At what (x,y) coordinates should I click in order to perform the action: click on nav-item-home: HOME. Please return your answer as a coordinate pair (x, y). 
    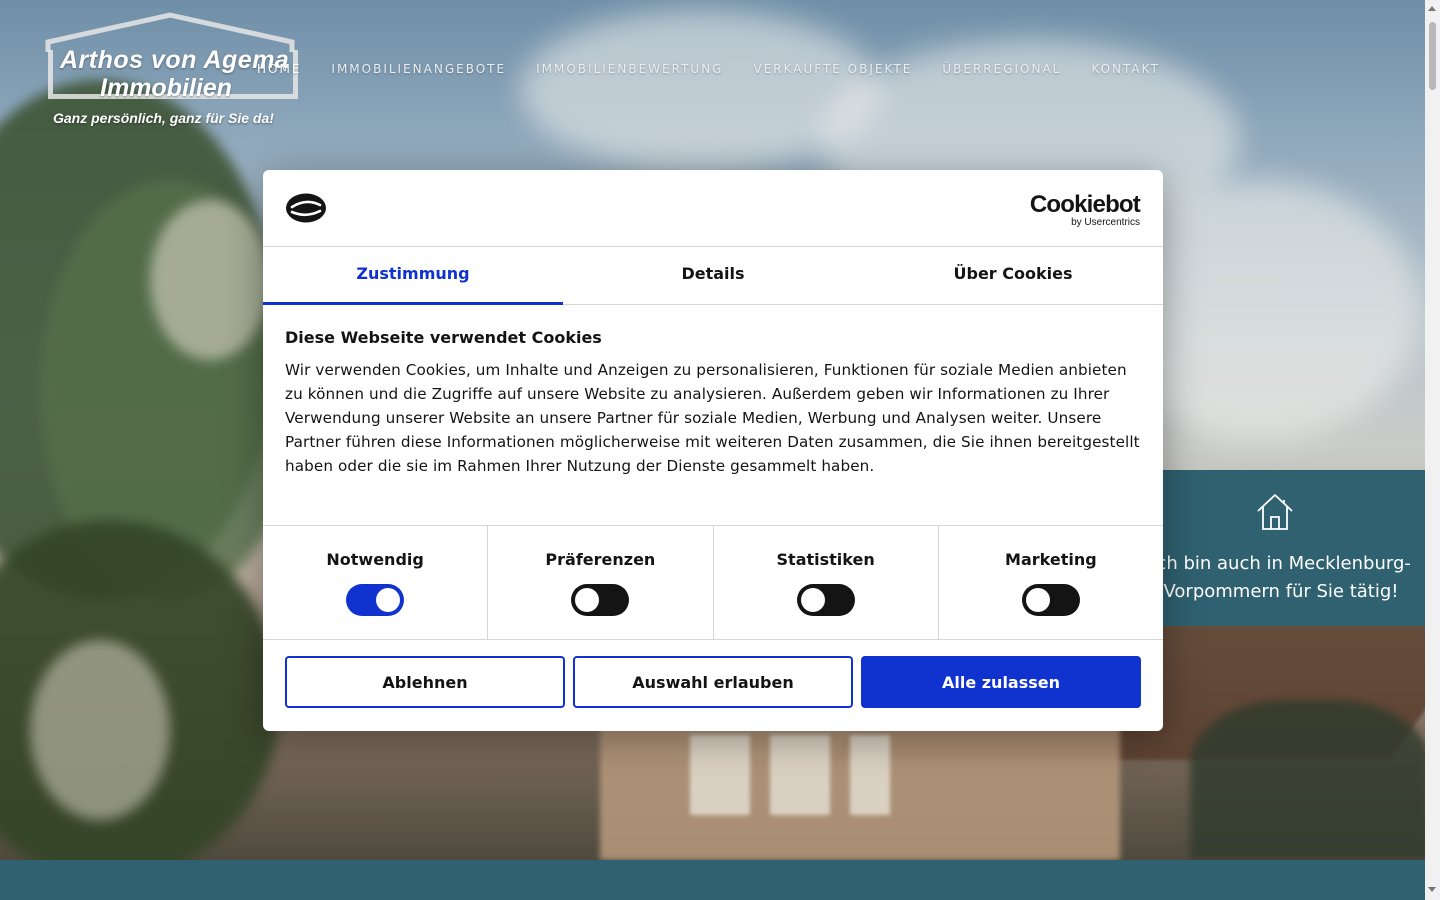
    Looking at the image, I should click on (279, 69).